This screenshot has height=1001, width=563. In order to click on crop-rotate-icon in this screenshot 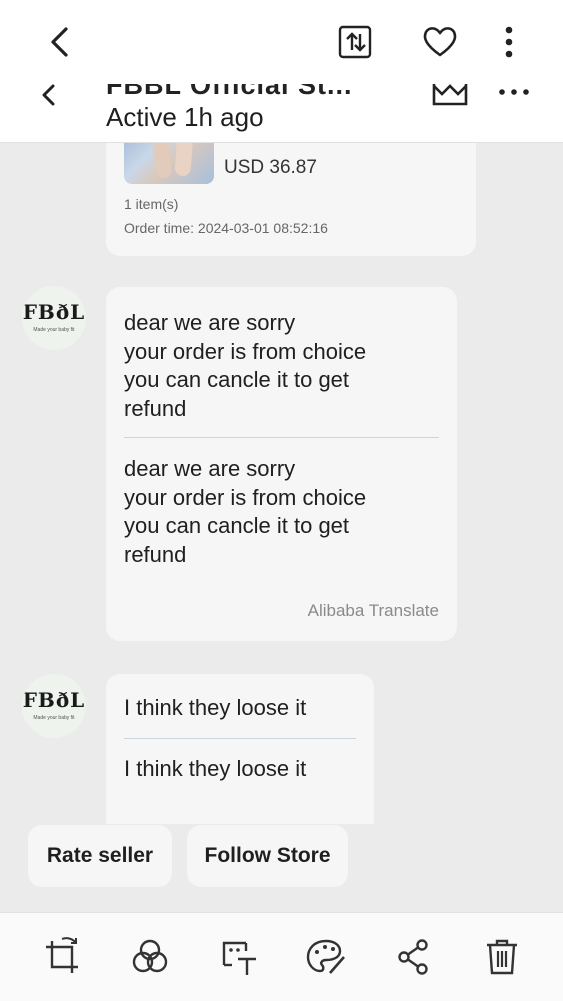, I will do `click(62, 955)`.